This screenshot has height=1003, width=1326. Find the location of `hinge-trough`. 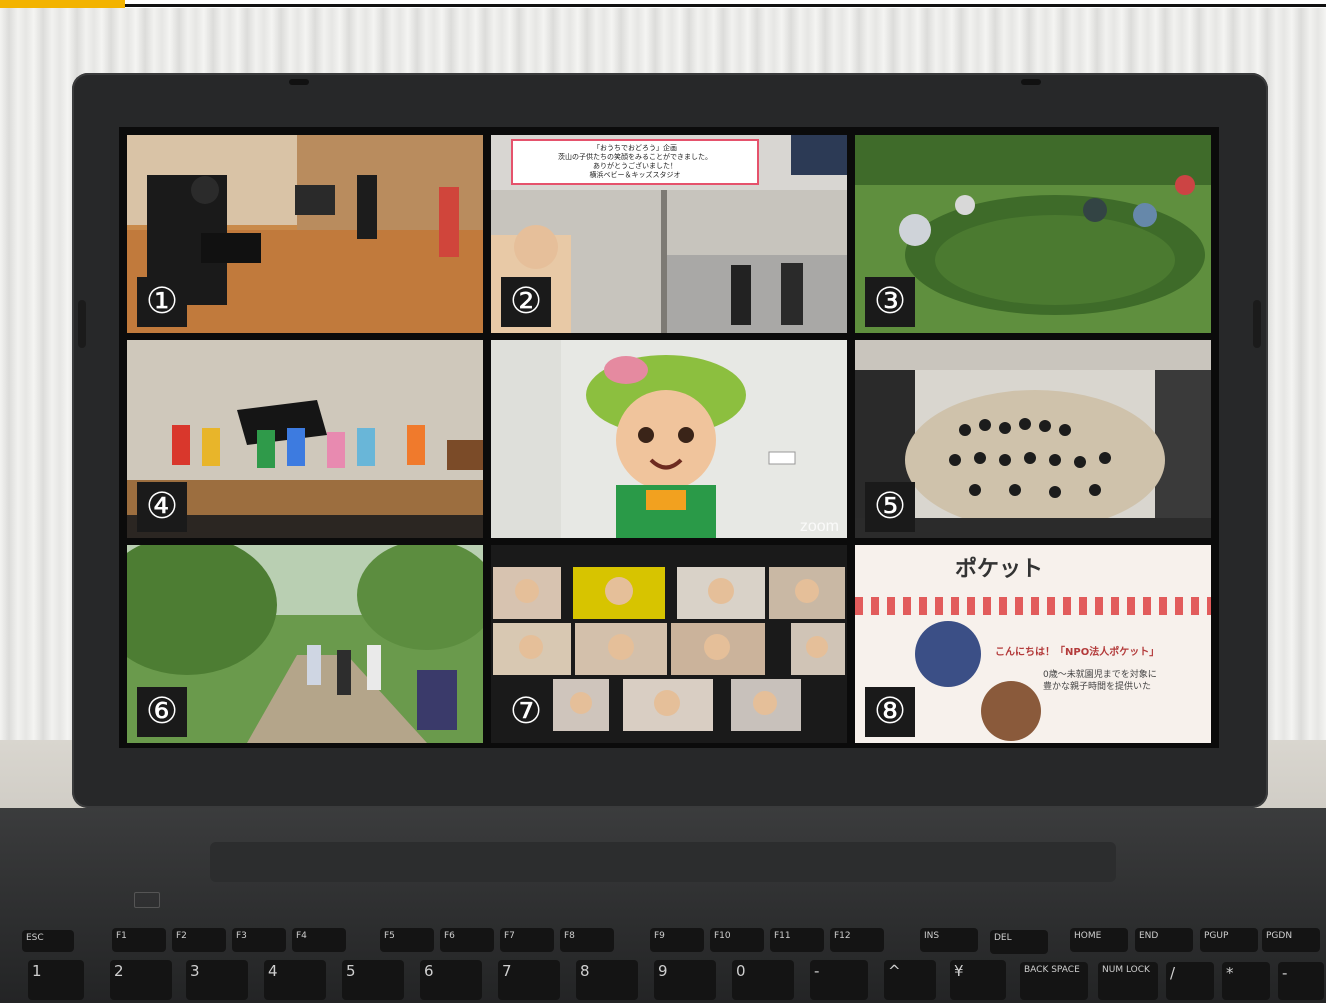

hinge-trough is located at coordinates (663, 862).